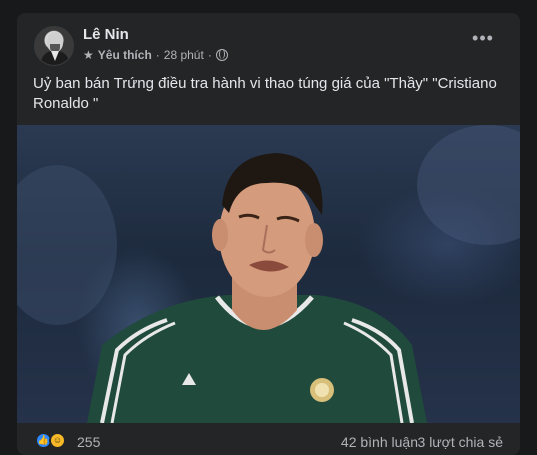  What do you see at coordinates (460, 442) in the screenshot?
I see `shares-count: 3 lượt chia sẻ` at bounding box center [460, 442].